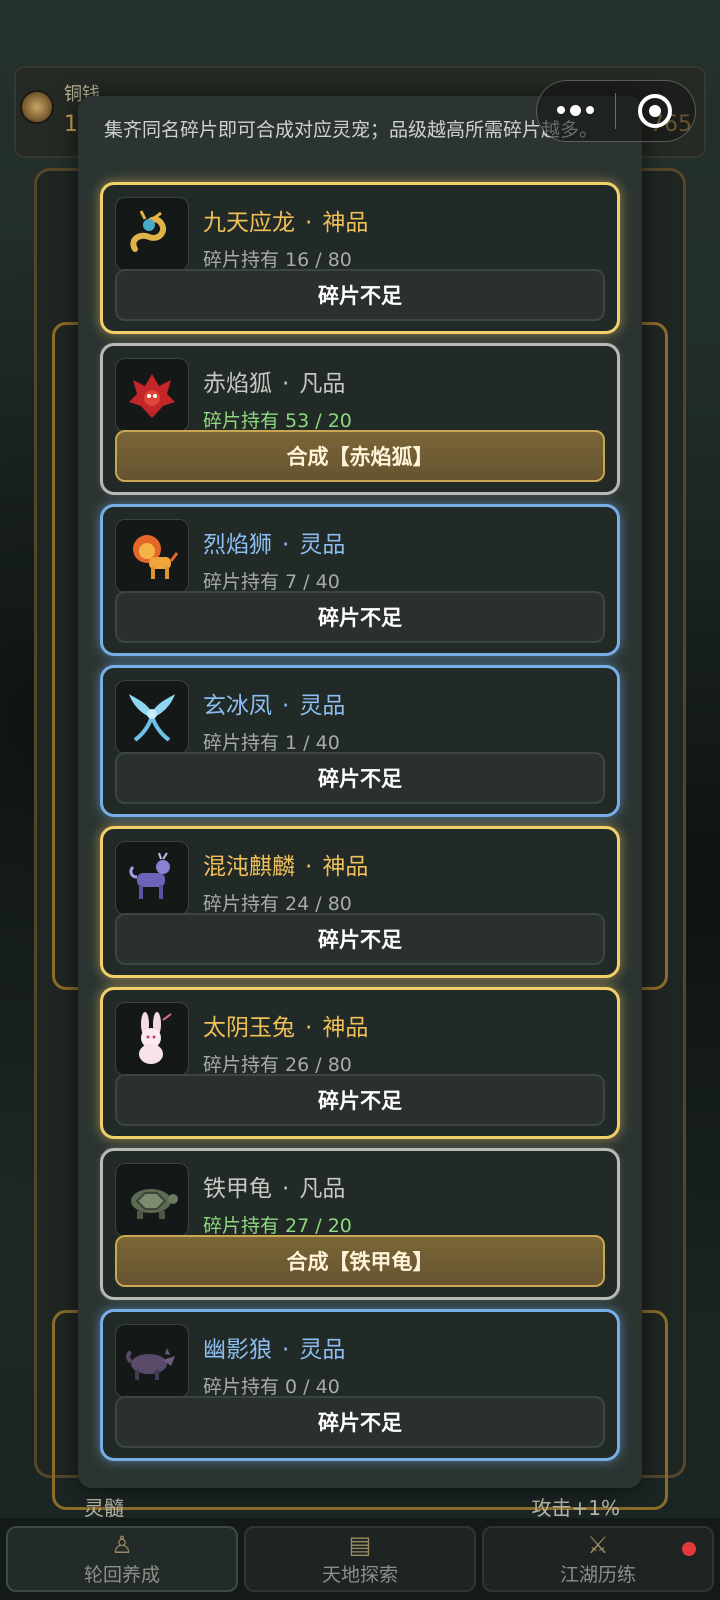  What do you see at coordinates (122, 1544) in the screenshot?
I see `person-icon: ♙` at bounding box center [122, 1544].